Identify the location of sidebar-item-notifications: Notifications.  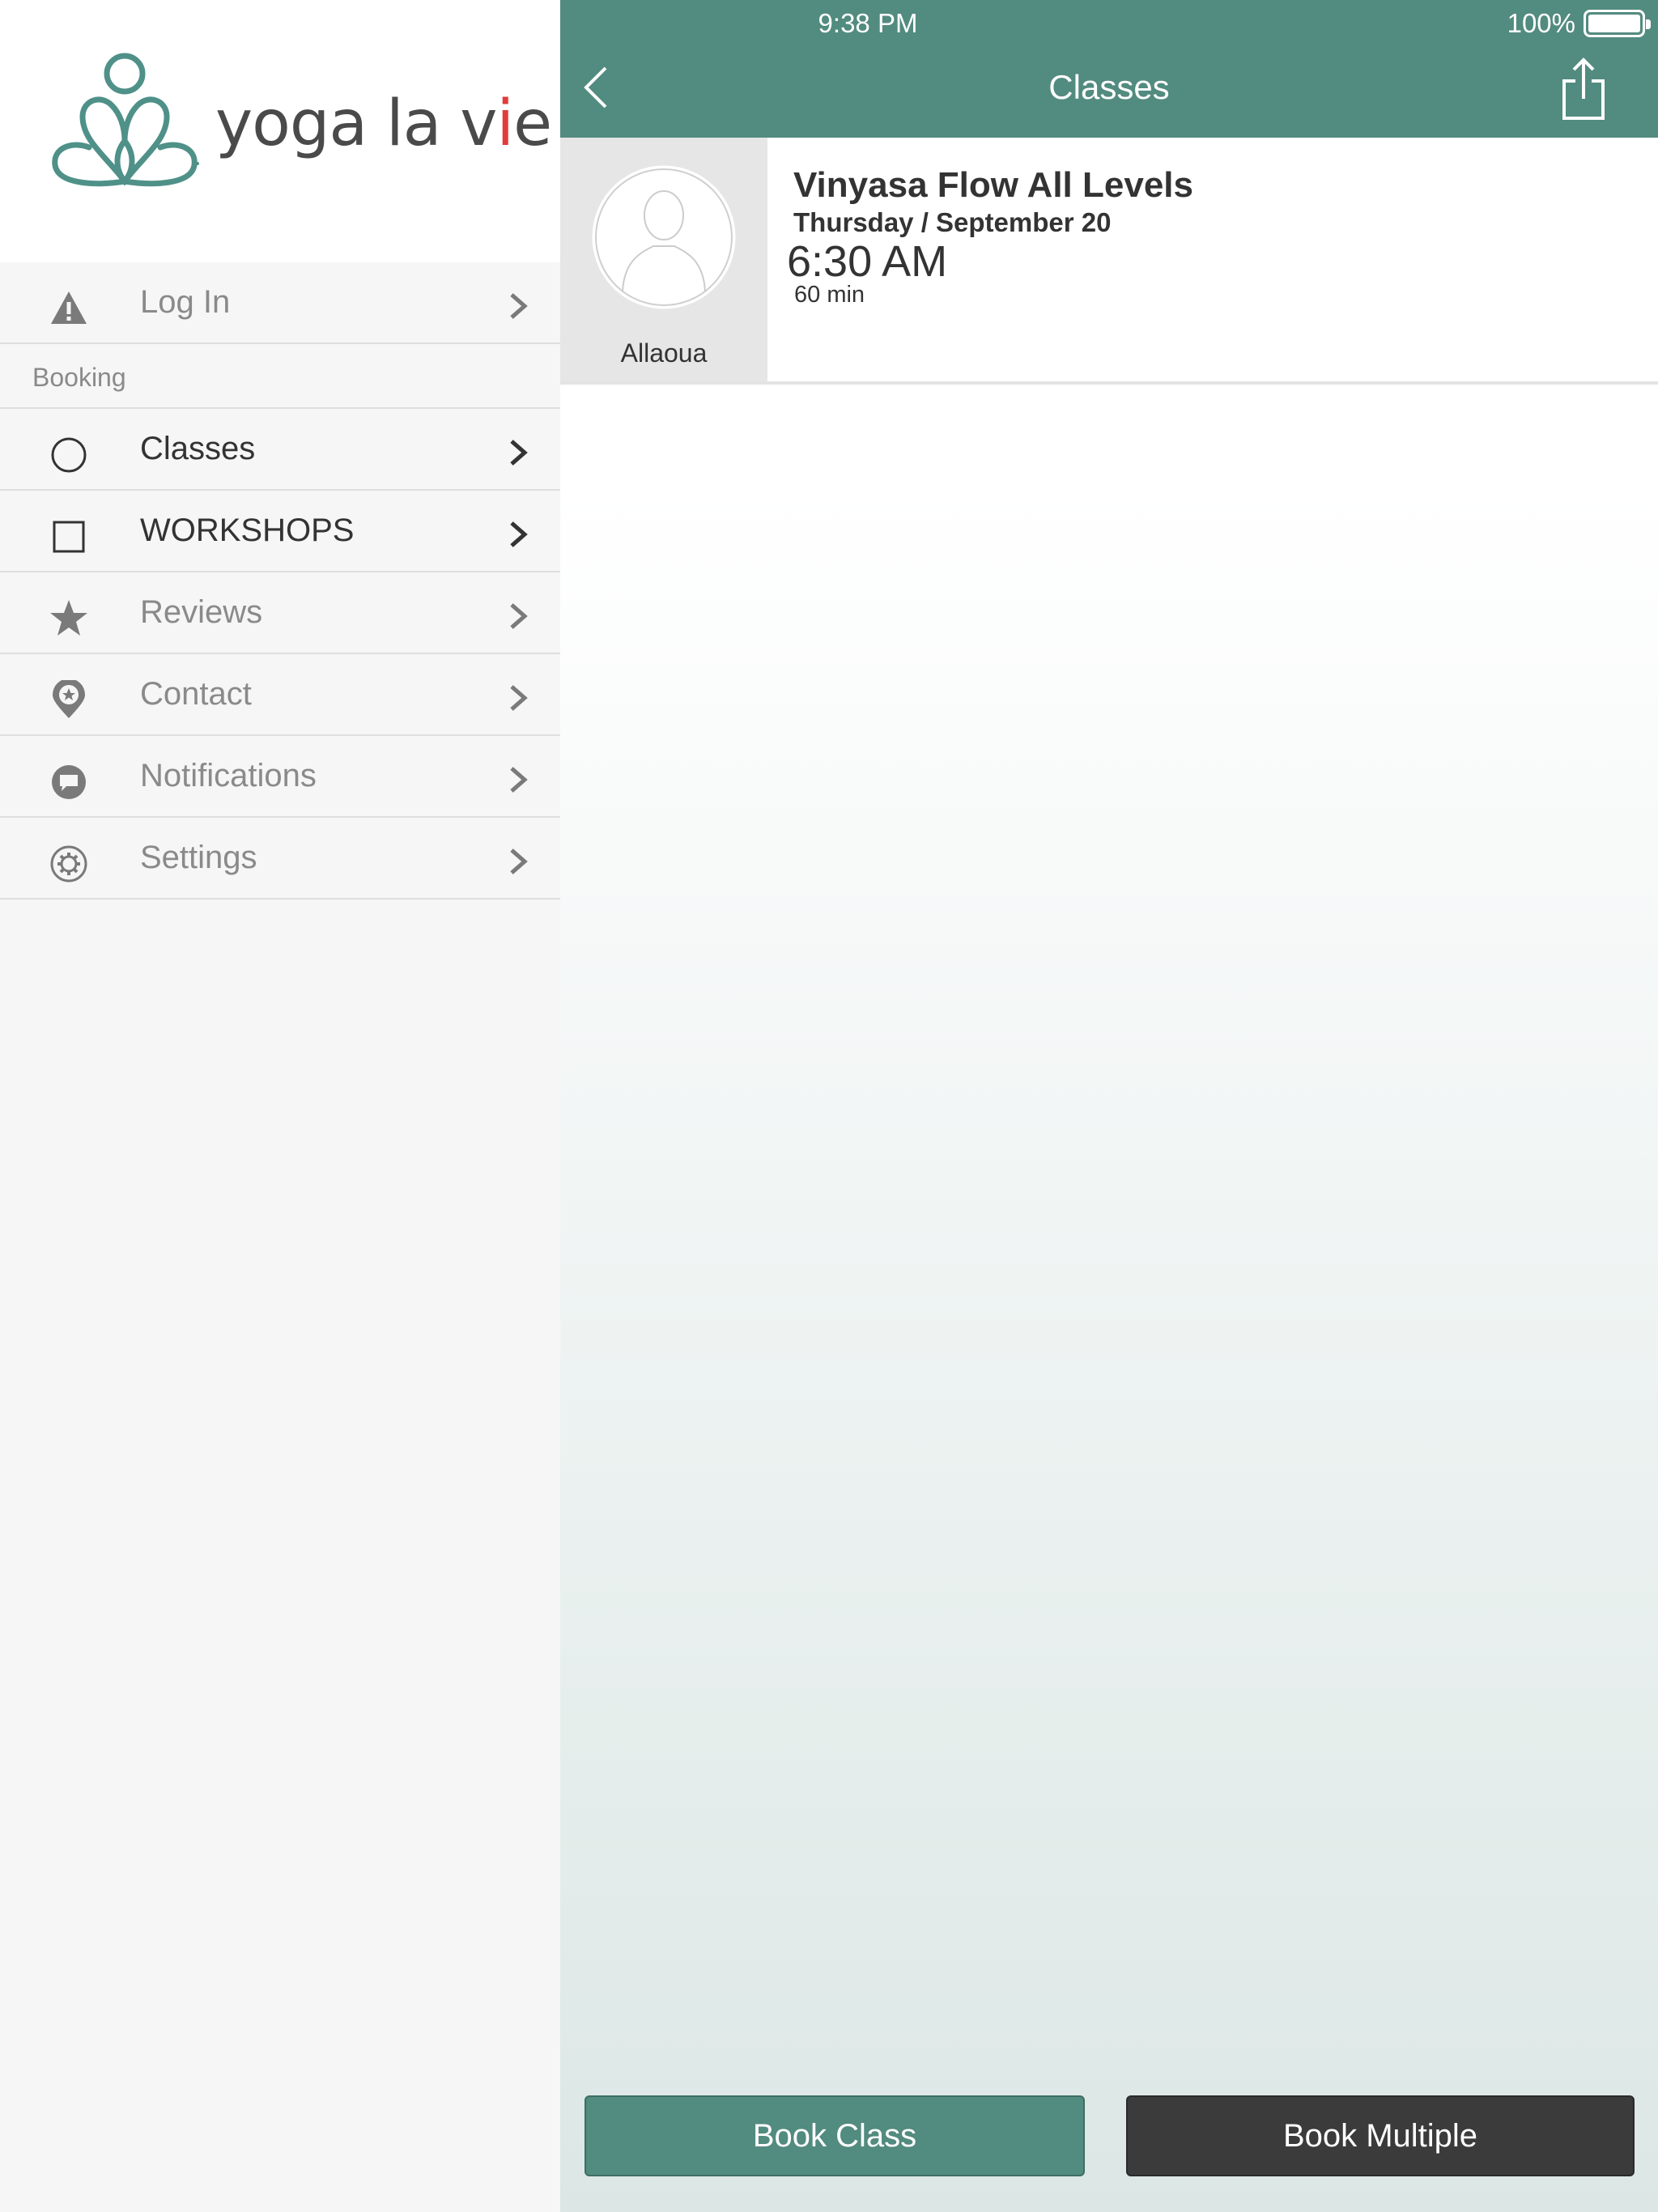
(280, 777).